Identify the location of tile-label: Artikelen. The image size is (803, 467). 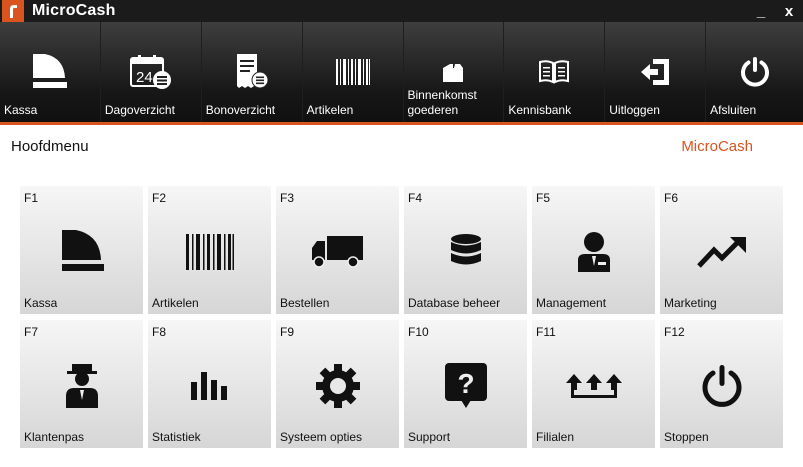
(175, 303).